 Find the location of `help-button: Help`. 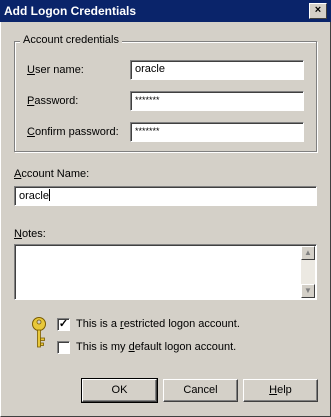

help-button: Help is located at coordinates (280, 390).